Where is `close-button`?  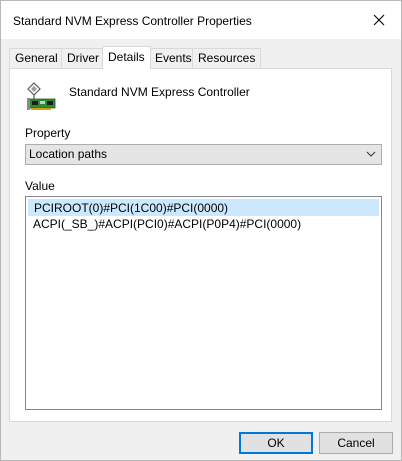
close-button is located at coordinates (379, 20).